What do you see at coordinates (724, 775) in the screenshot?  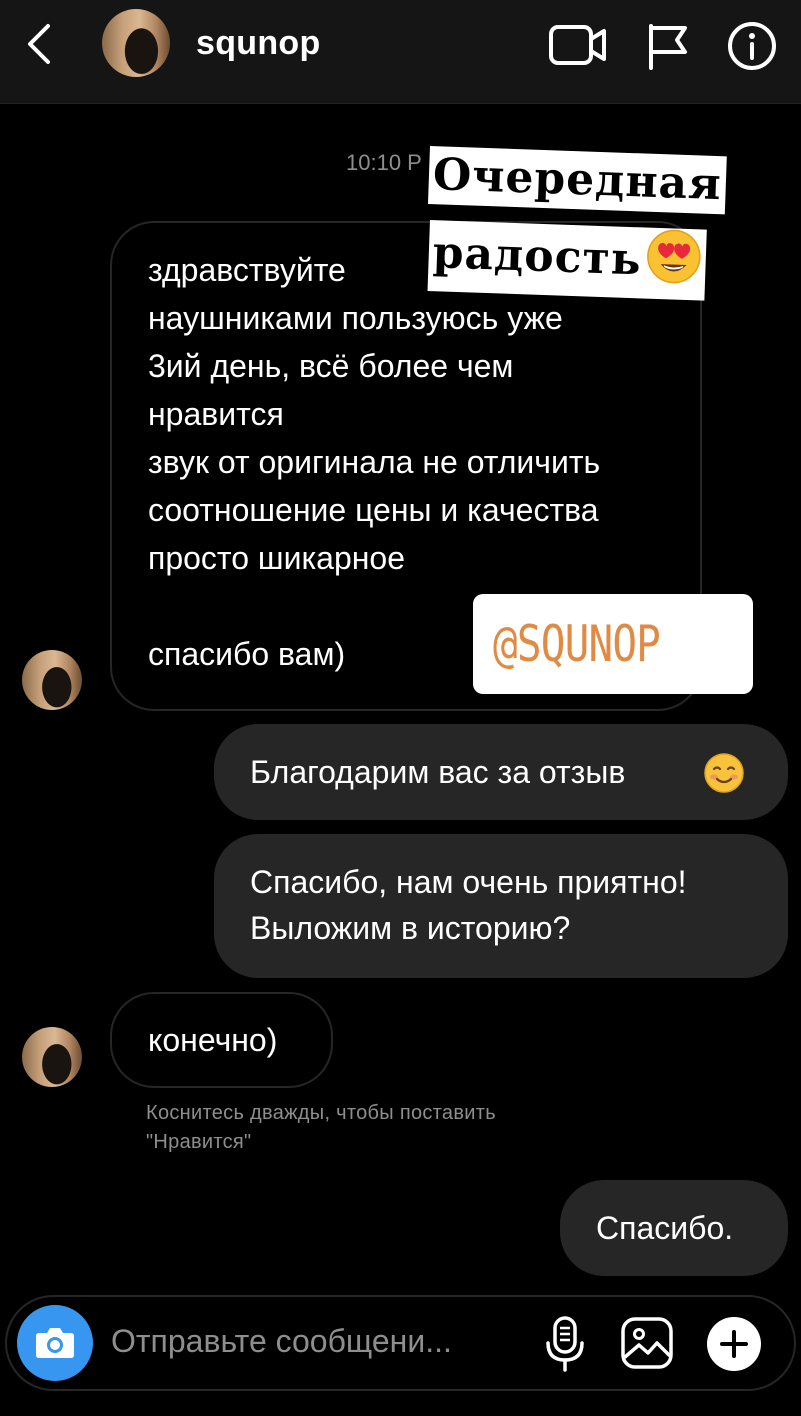 I see `smiling-face-icon` at bounding box center [724, 775].